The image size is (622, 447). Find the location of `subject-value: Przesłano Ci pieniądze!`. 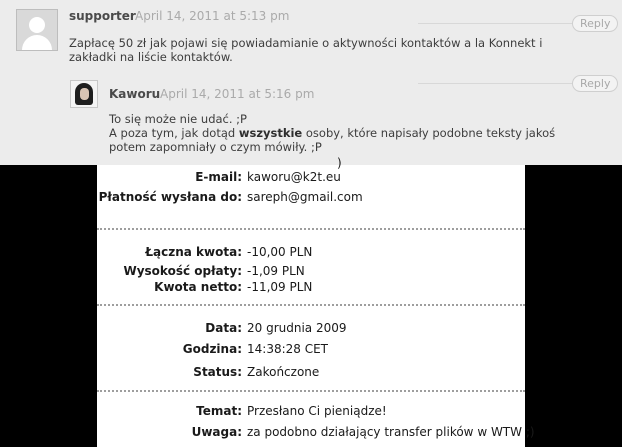

subject-value: Przesłano Ci pieniądze! is located at coordinates (317, 411).